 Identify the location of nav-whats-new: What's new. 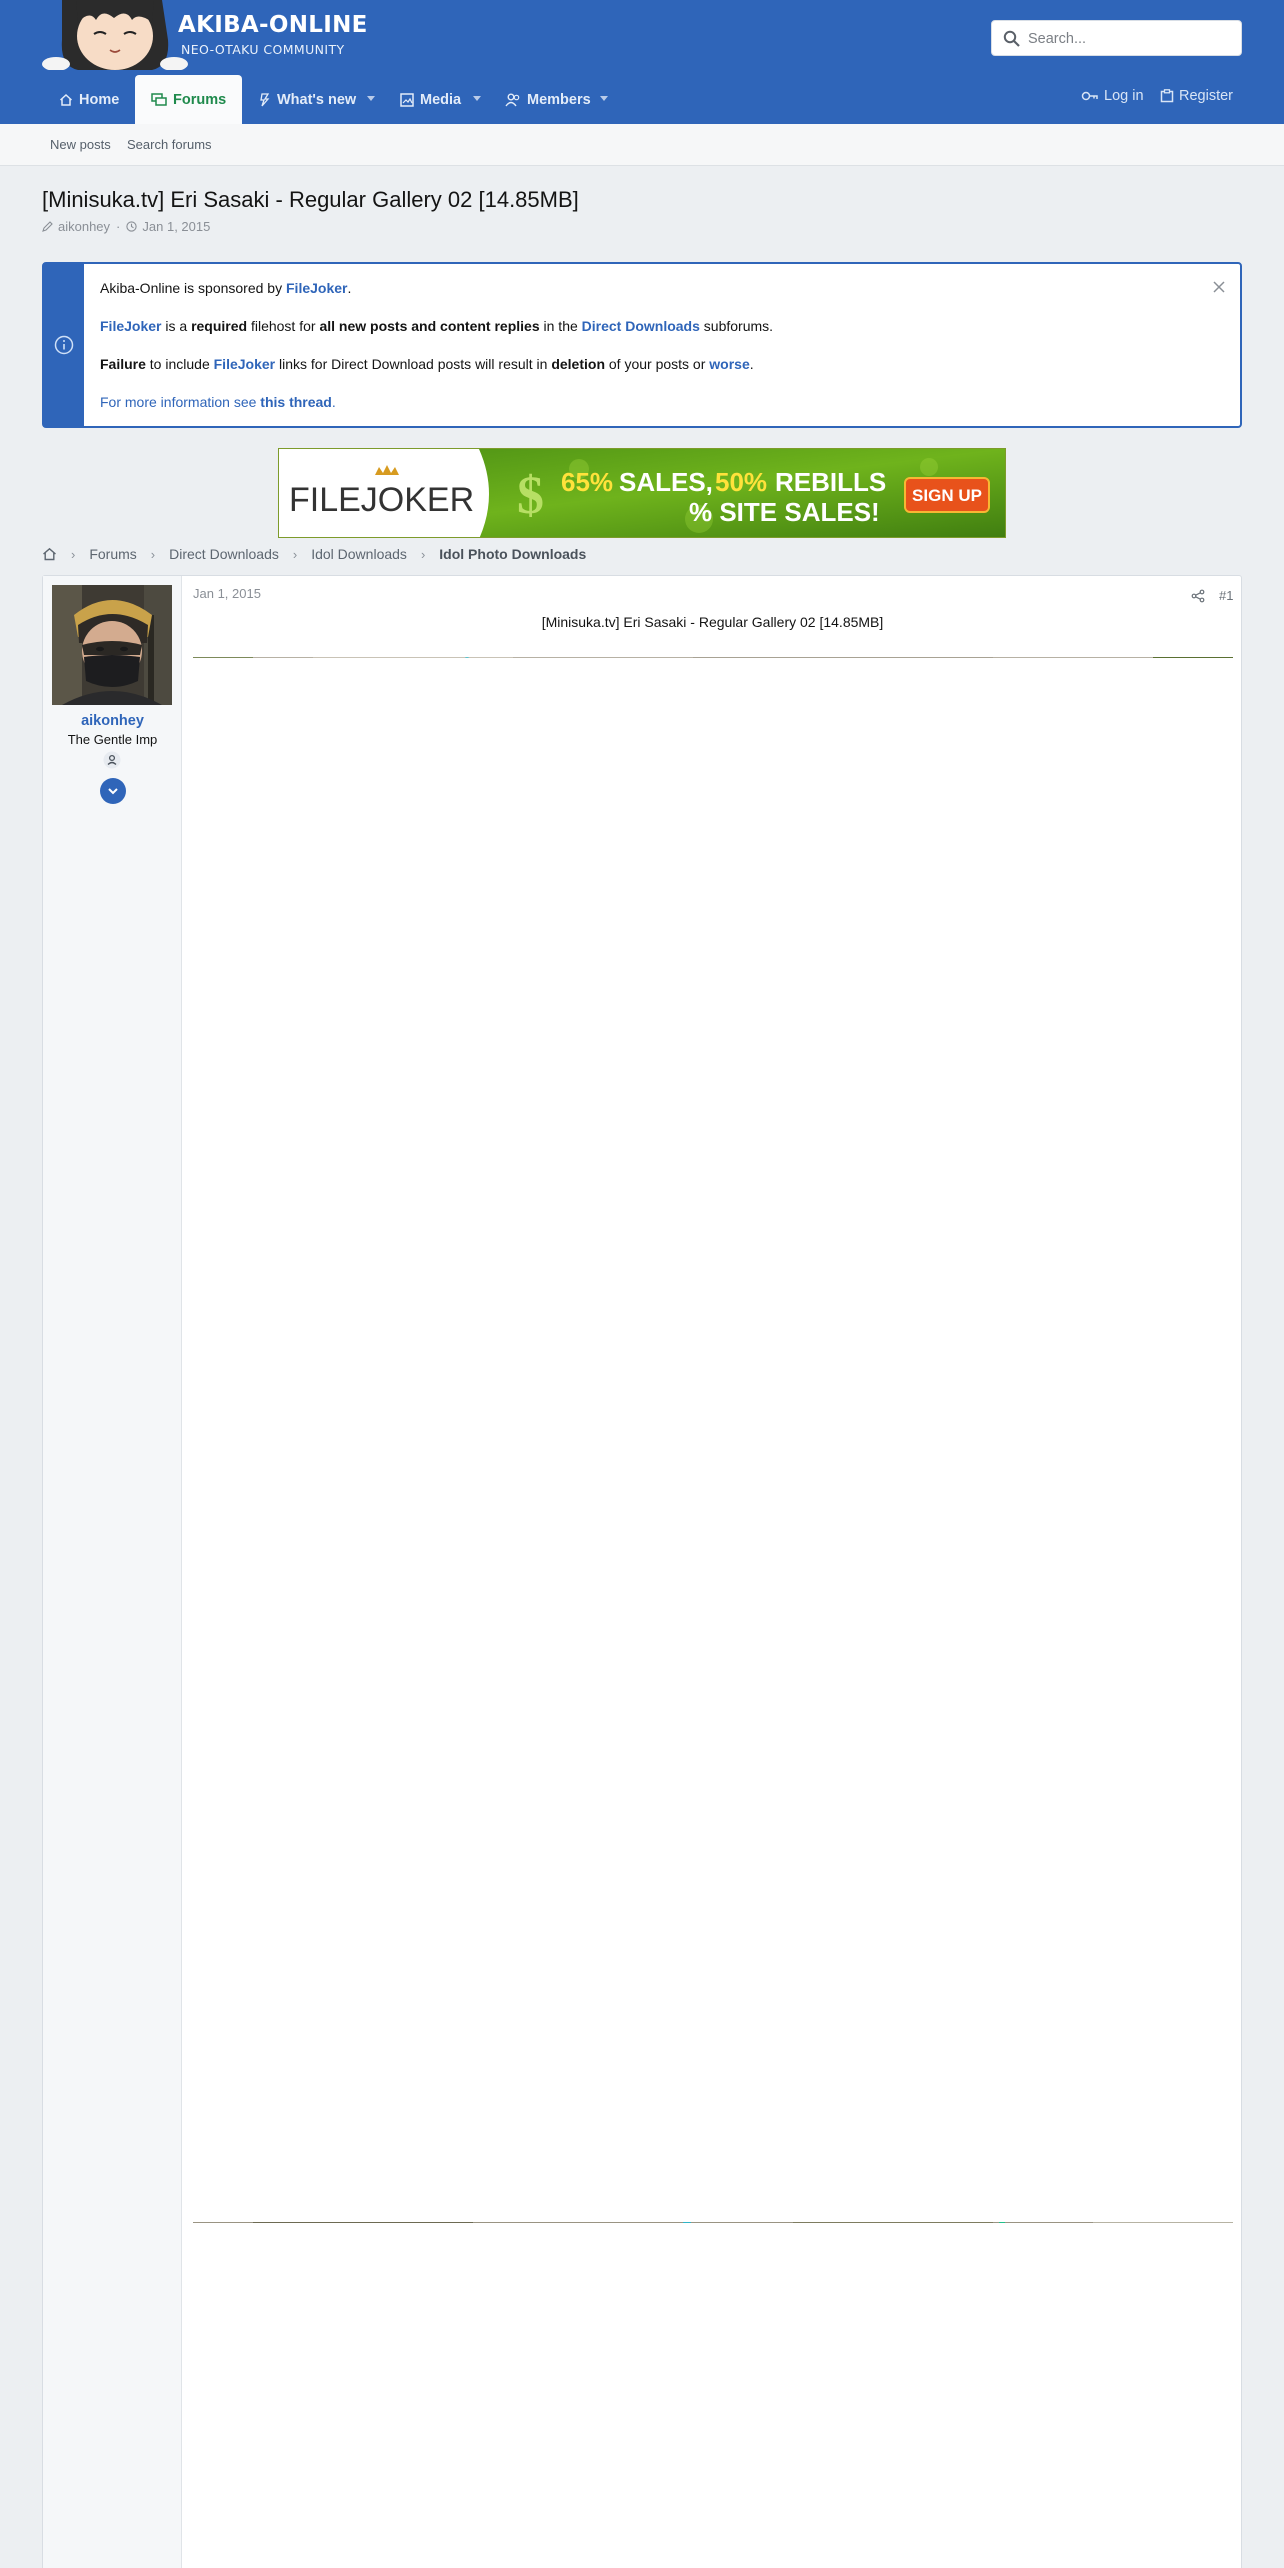
(307, 99).